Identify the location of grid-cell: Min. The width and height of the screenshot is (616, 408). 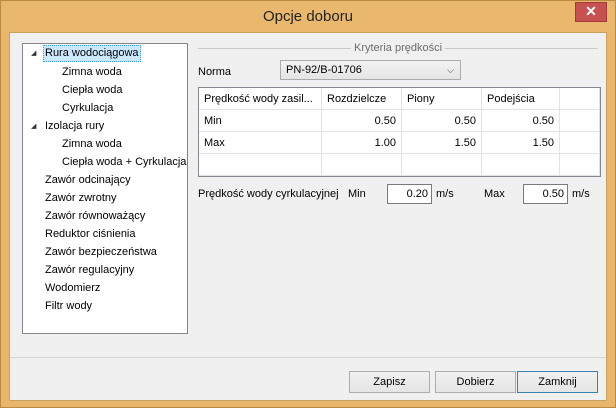
(260, 121).